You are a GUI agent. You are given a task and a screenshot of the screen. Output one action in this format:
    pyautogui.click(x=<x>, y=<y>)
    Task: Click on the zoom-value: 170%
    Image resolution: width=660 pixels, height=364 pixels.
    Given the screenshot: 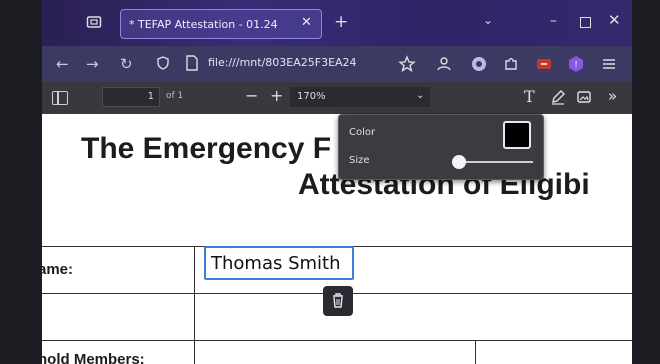 What is the action you would take?
    pyautogui.click(x=311, y=96)
    